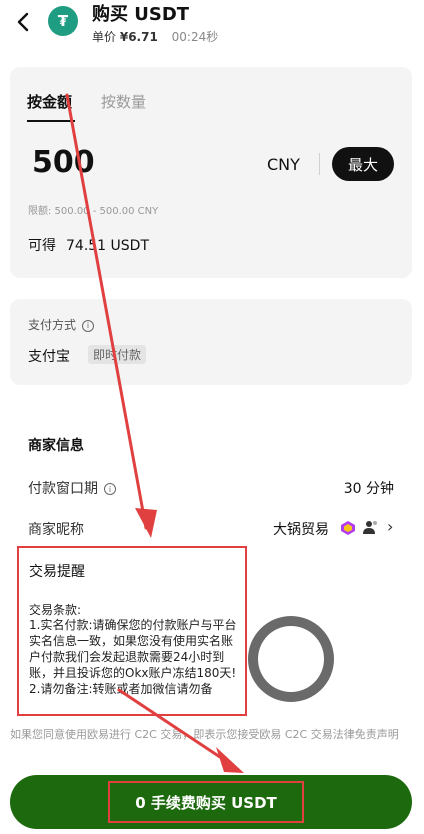 Image resolution: width=424 pixels, height=834 pixels. Describe the element at coordinates (63, 21) in the screenshot. I see `tether-icon: ₮` at that location.